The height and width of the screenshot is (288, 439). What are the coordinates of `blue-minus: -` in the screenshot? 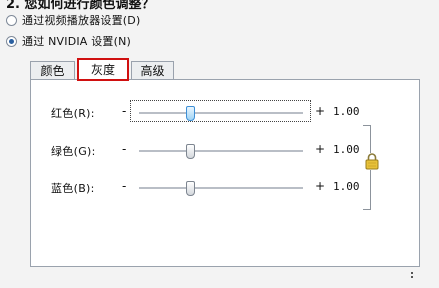 It's located at (124, 186).